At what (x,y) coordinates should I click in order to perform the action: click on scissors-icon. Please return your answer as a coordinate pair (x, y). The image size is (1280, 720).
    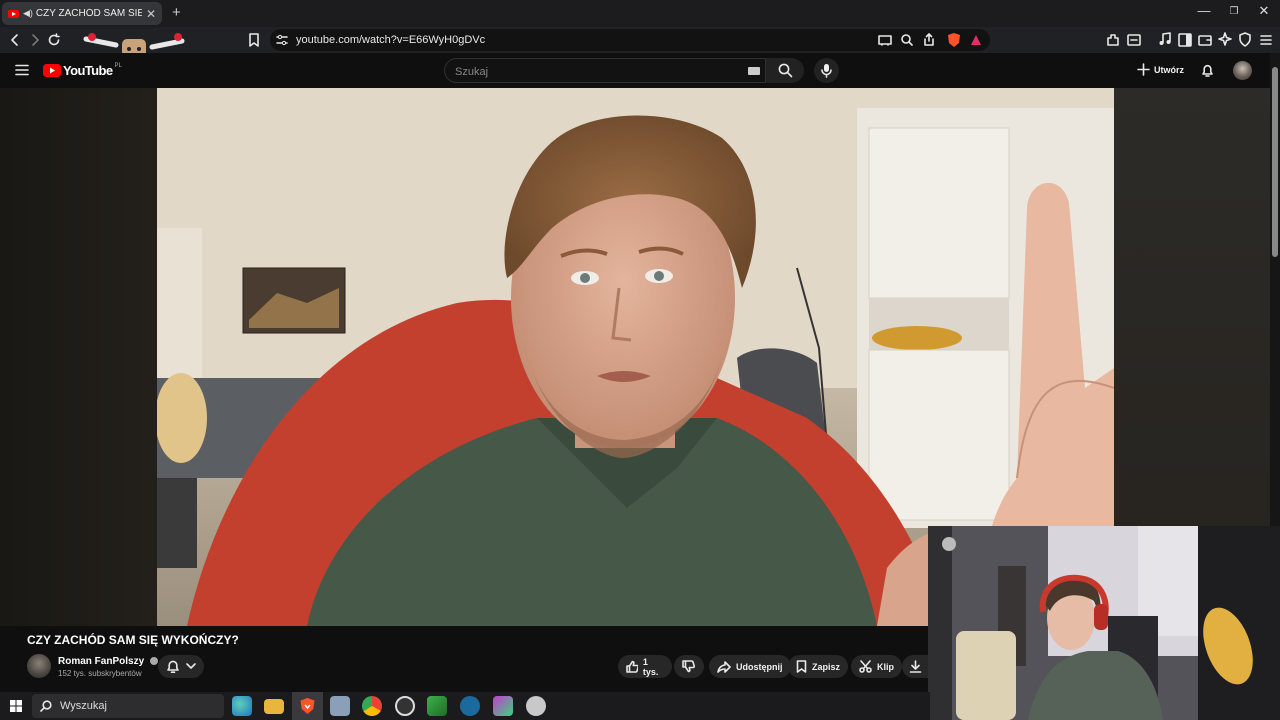
    Looking at the image, I should click on (865, 666).